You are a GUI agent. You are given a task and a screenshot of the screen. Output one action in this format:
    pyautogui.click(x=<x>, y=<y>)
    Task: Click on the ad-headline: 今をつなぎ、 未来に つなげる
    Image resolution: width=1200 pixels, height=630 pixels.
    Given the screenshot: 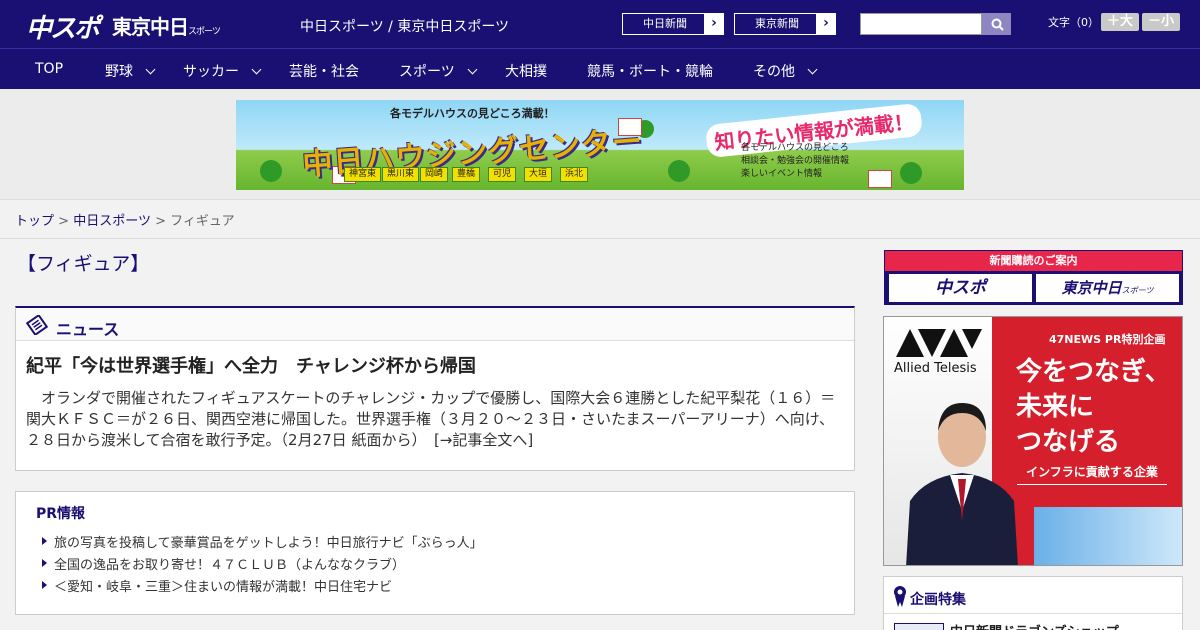 What is the action you would take?
    pyautogui.click(x=1093, y=407)
    